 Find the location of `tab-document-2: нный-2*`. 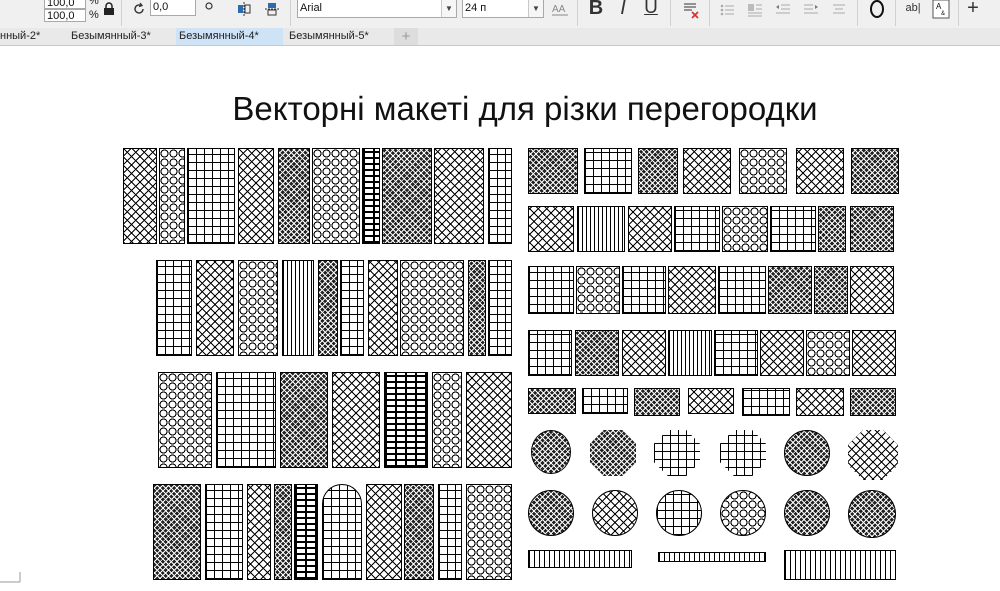

tab-document-2: нный-2* is located at coordinates (31, 36).